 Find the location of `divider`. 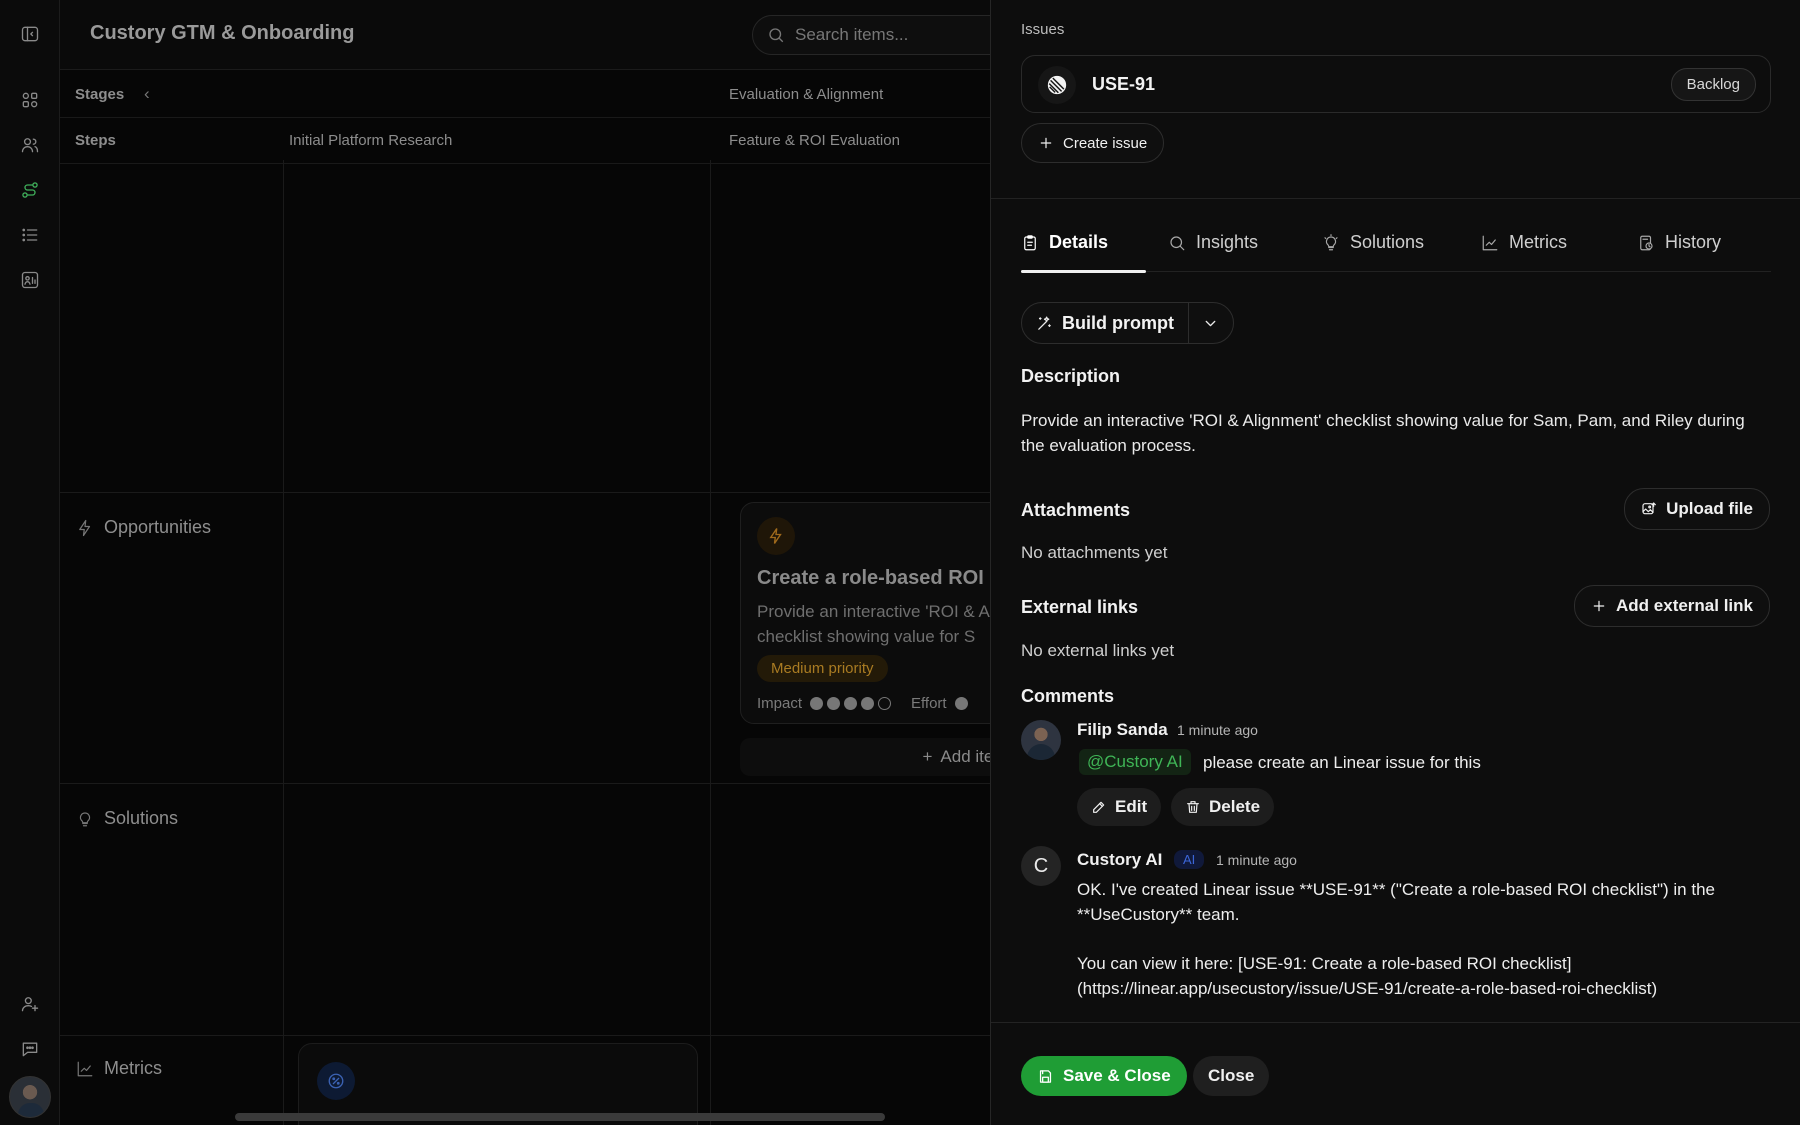

divider is located at coordinates (1395, 198).